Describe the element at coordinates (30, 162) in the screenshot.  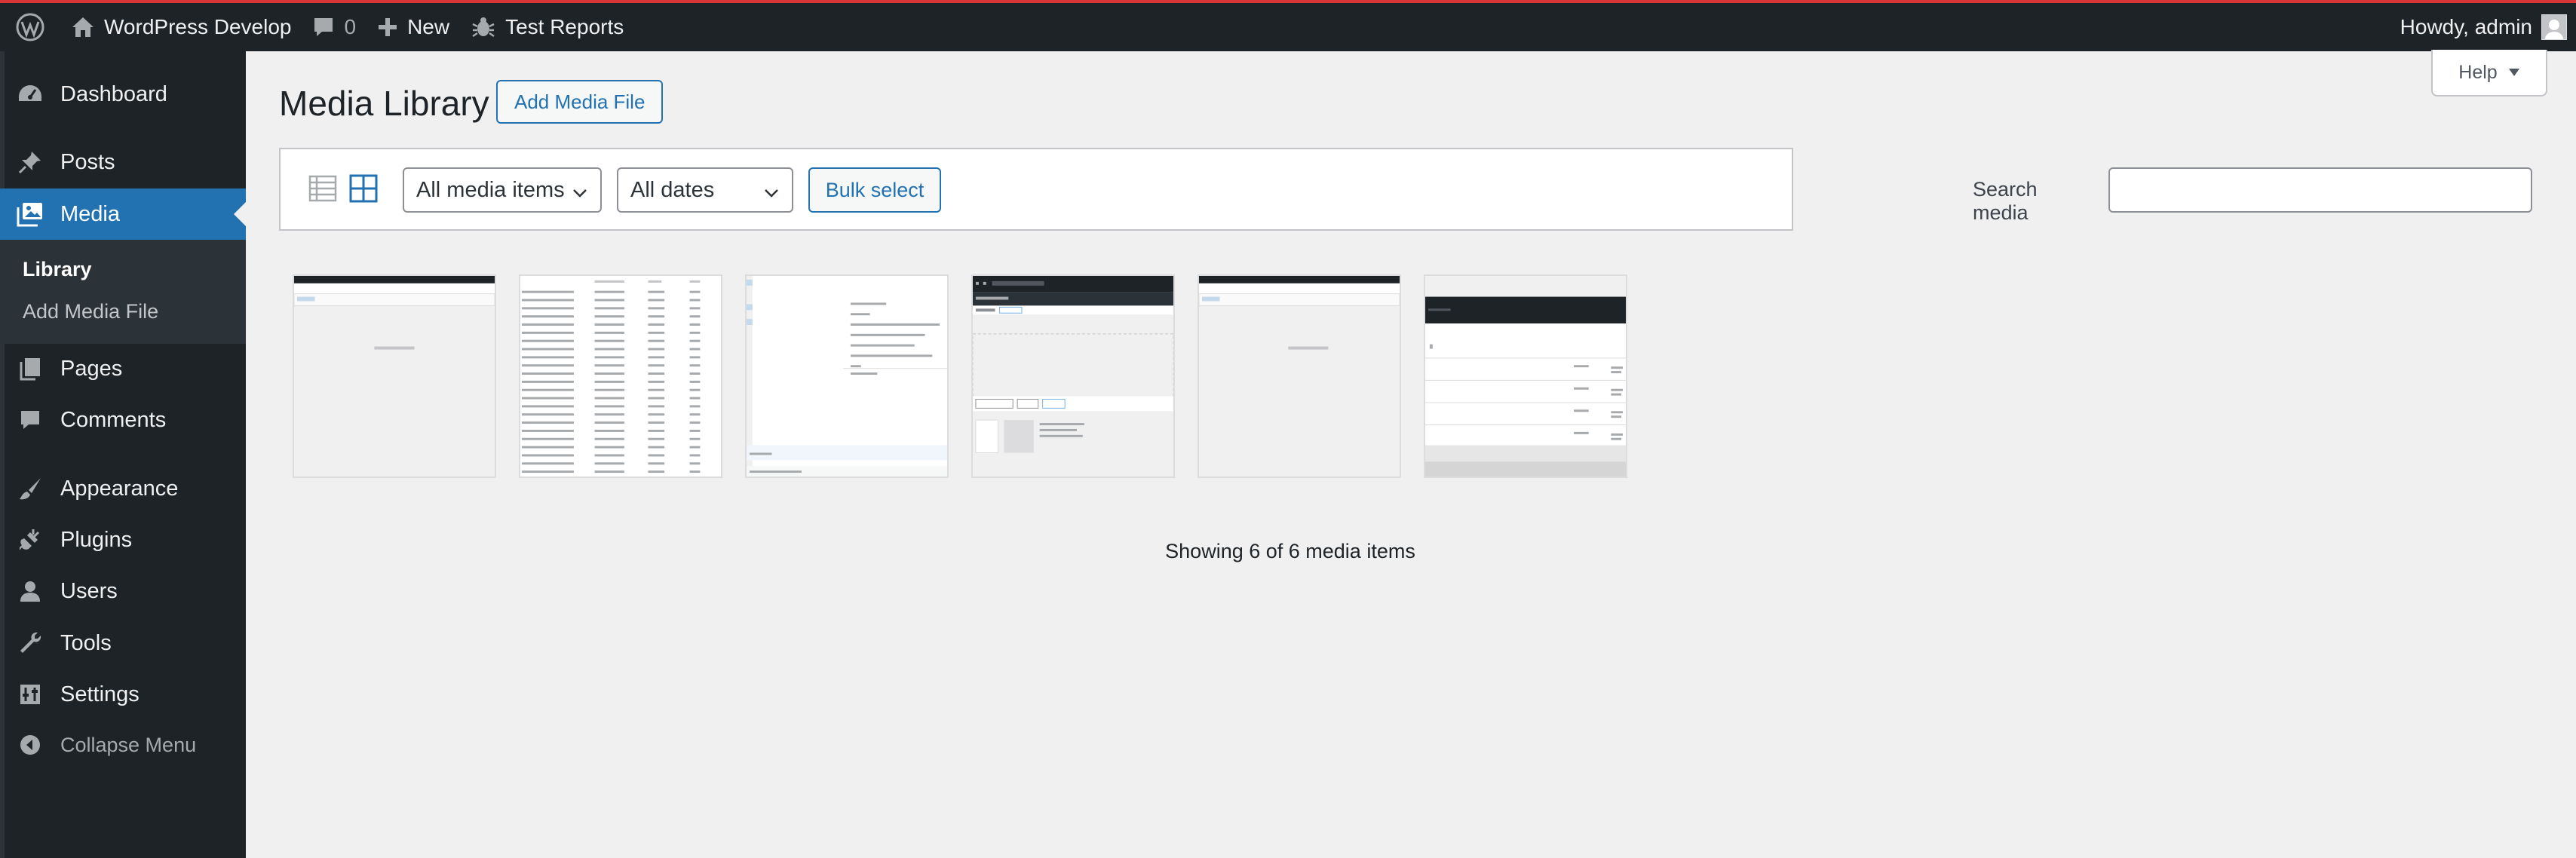
I see `pin-icon` at that location.